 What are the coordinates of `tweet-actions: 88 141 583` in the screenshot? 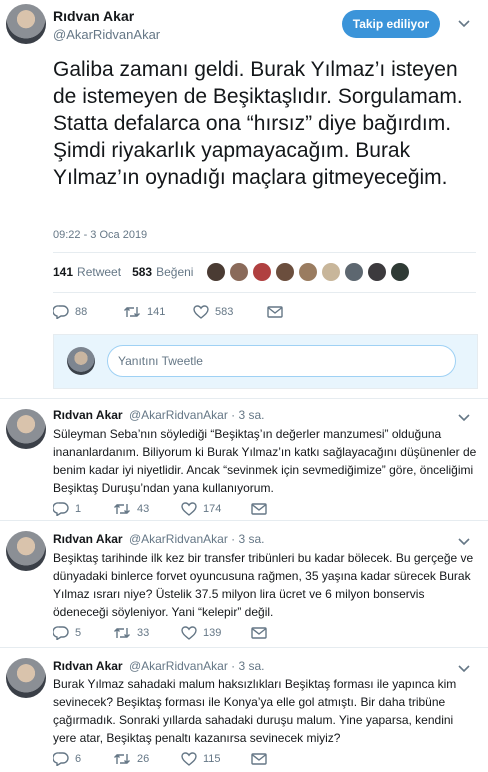 It's located at (168, 312).